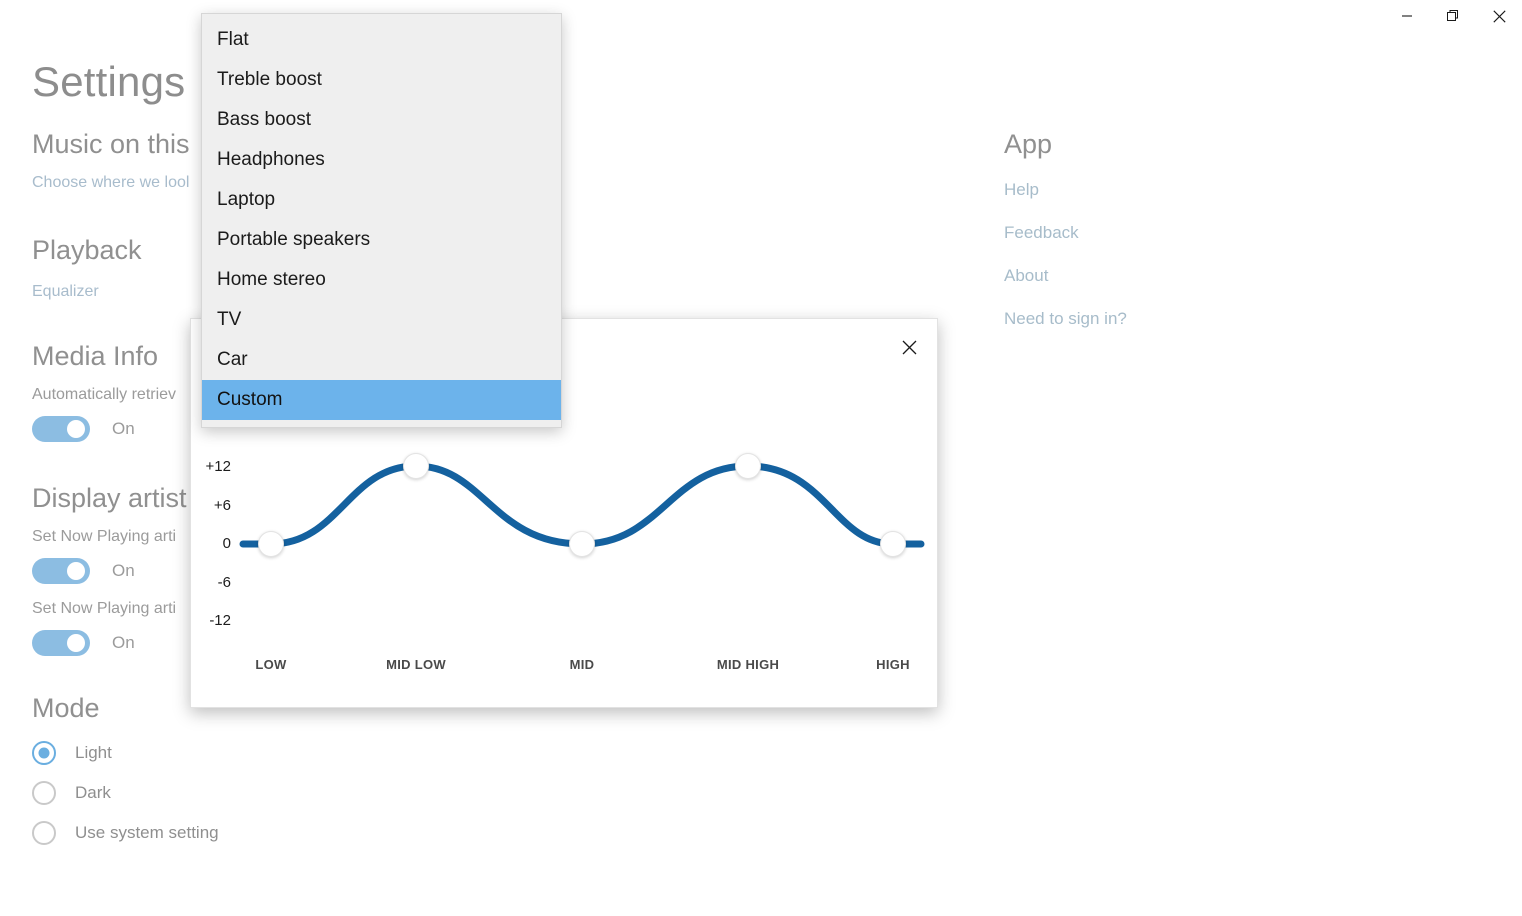 The width and height of the screenshot is (1522, 916). Describe the element at coordinates (761, 20) in the screenshot. I see `window-titlebar` at that location.